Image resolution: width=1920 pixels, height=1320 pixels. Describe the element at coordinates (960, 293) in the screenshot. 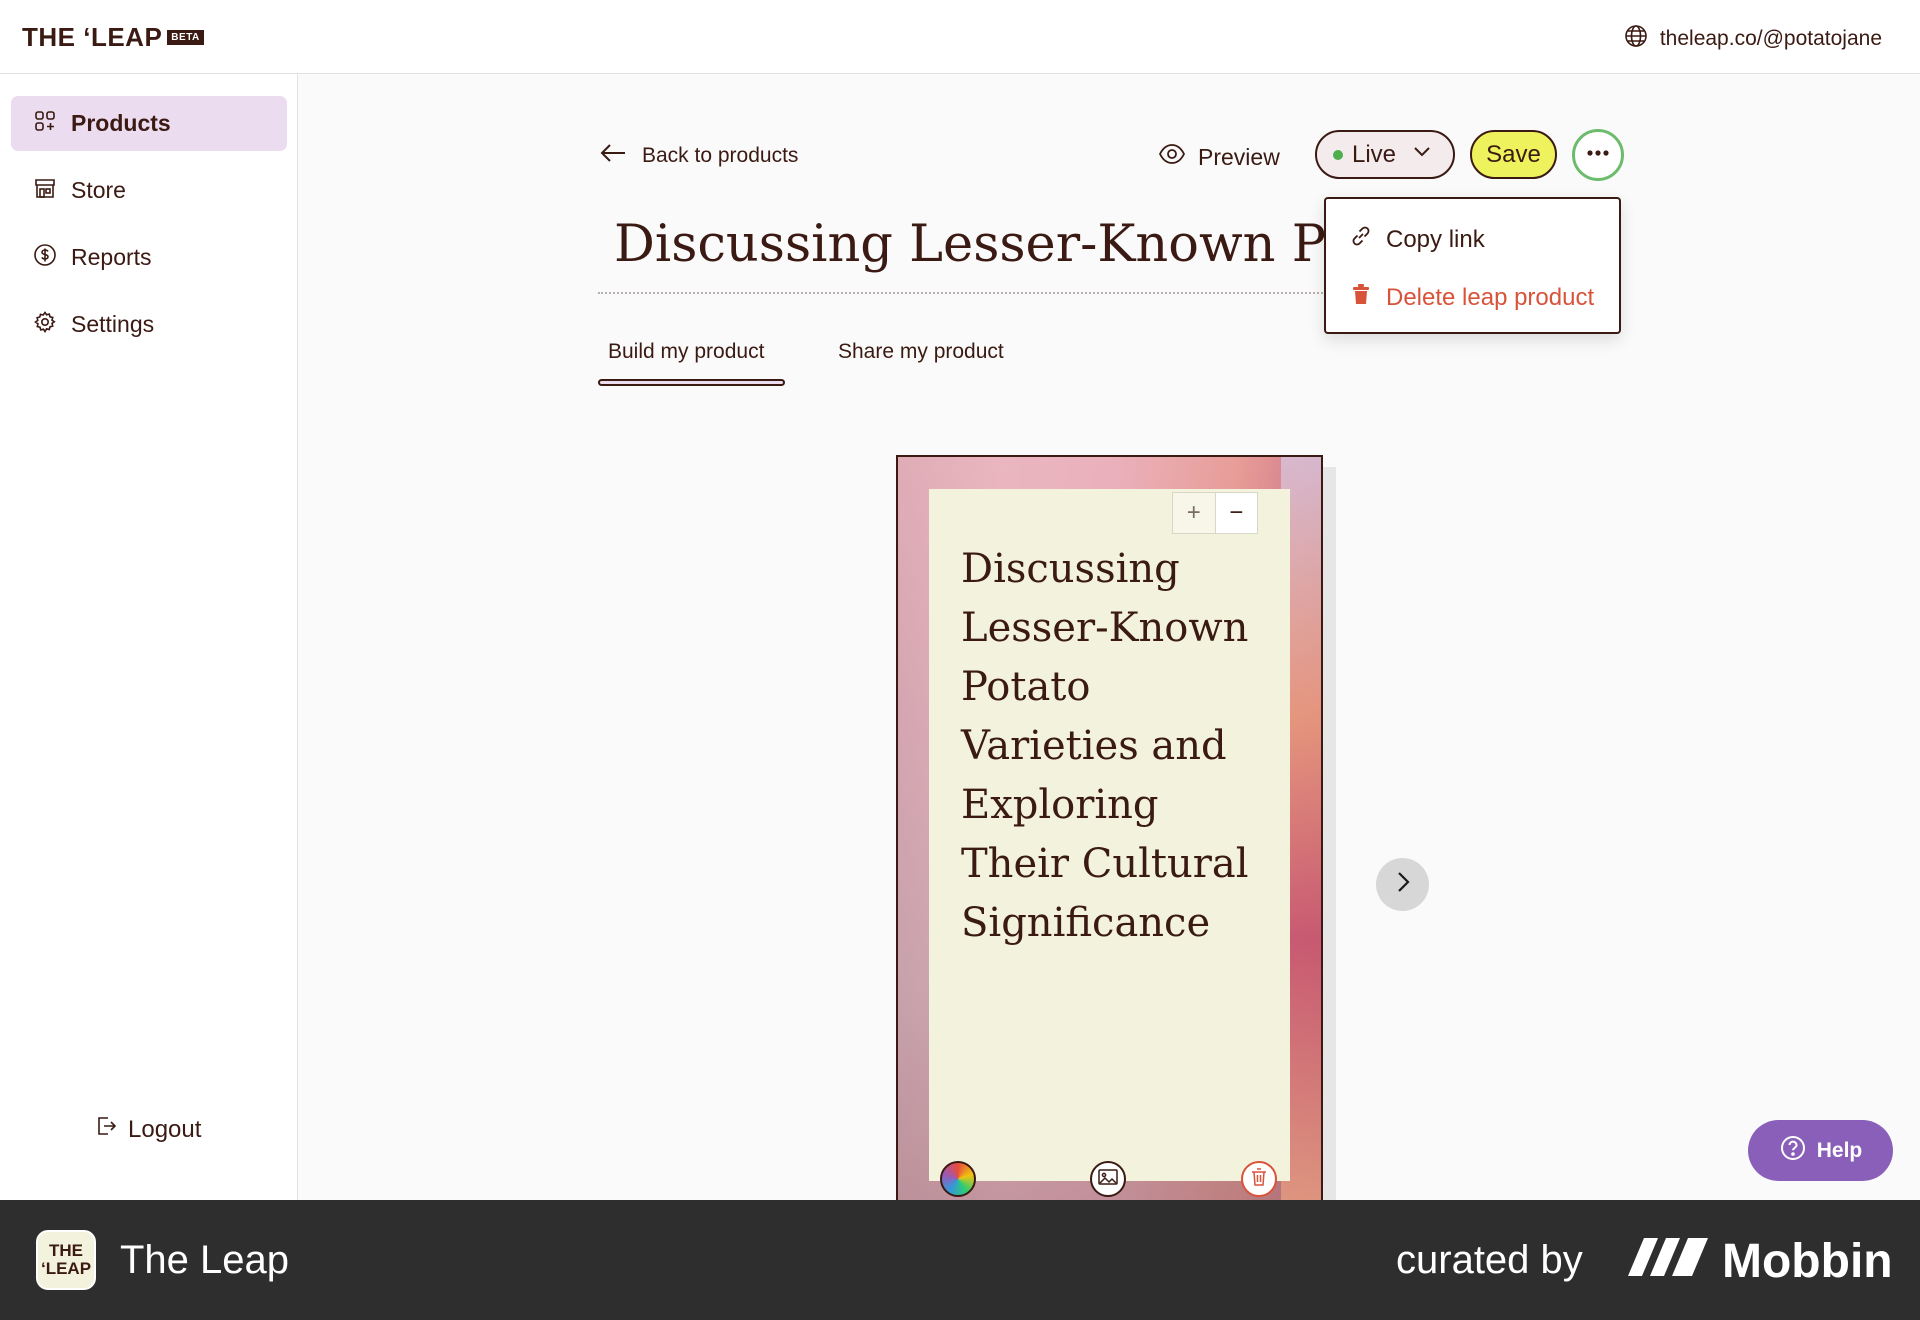

I see `title-underline` at that location.